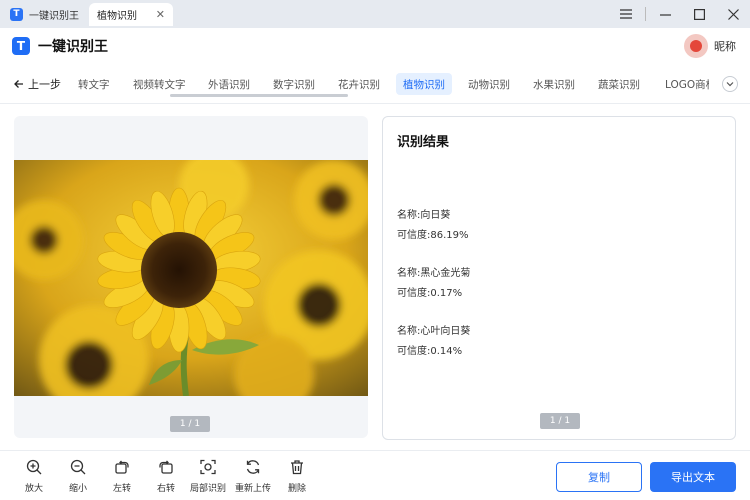 This screenshot has height=500, width=750. What do you see at coordinates (208, 489) in the screenshot?
I see `partial-recognition-label: 局部识别` at bounding box center [208, 489].